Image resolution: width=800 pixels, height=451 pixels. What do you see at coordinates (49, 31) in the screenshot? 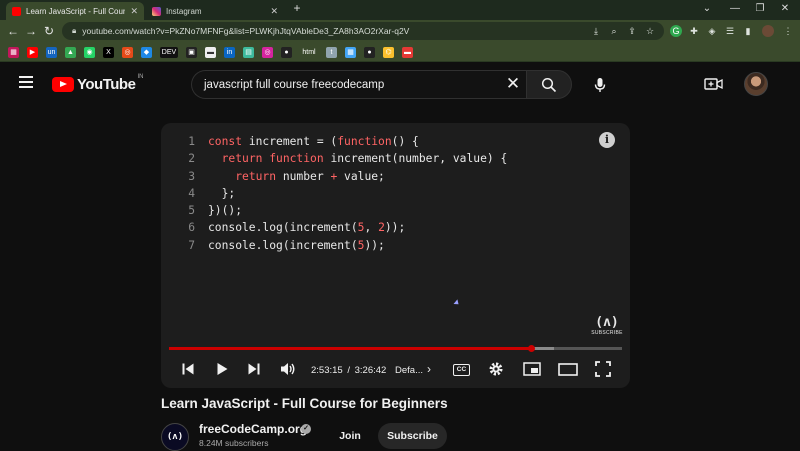
I see `reload-icon: ↻` at bounding box center [49, 31].